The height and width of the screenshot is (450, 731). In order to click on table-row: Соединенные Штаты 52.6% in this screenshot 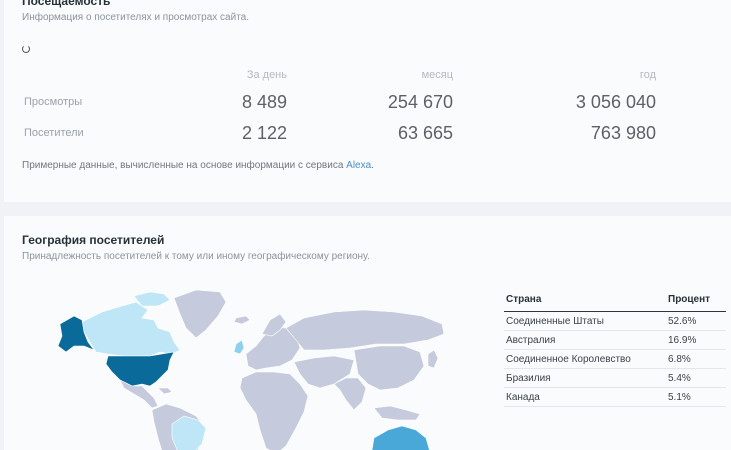, I will do `click(615, 321)`.